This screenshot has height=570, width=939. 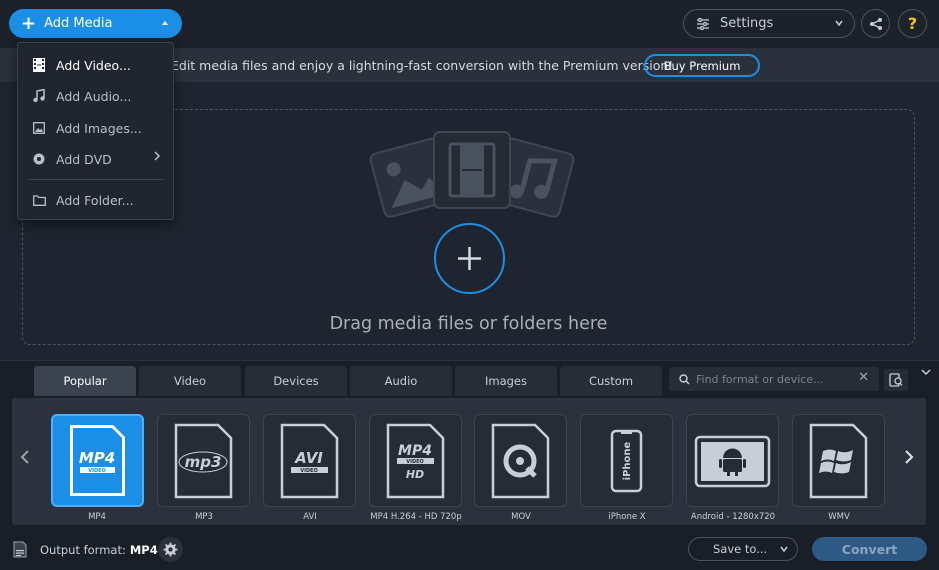 I want to click on format-label: MOV, so click(x=521, y=517).